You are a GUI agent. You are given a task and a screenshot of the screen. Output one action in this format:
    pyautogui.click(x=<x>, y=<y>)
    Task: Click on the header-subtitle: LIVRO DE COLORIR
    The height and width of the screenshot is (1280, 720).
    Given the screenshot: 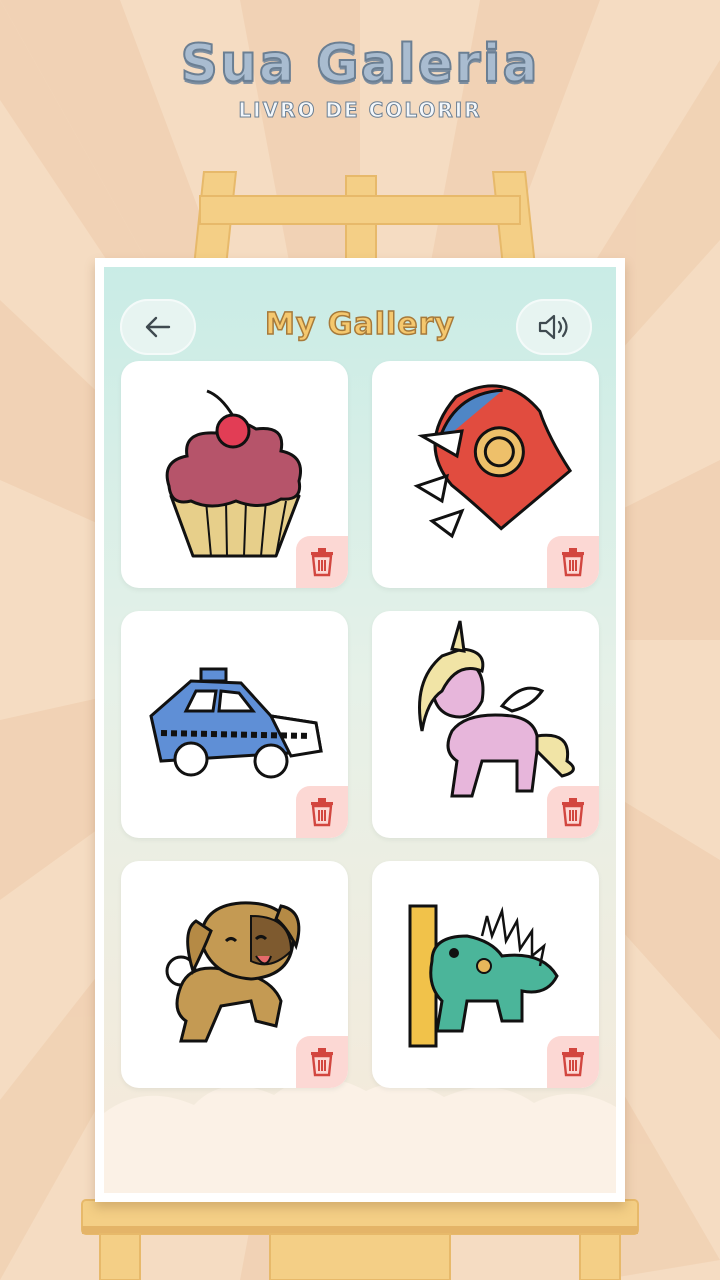 What is the action you would take?
    pyautogui.click(x=360, y=110)
    